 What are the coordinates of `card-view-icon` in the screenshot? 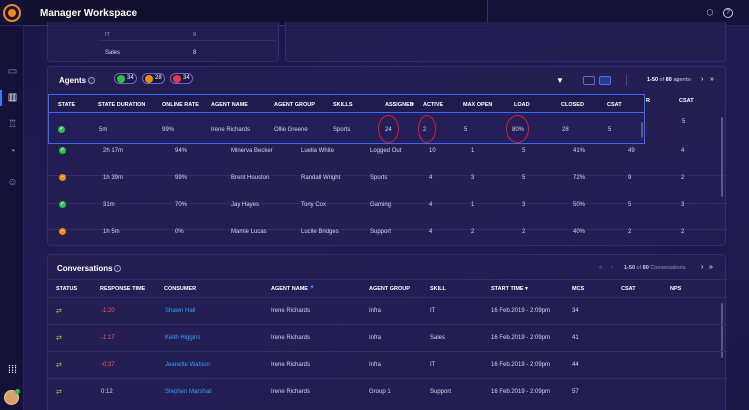 It's located at (589, 80).